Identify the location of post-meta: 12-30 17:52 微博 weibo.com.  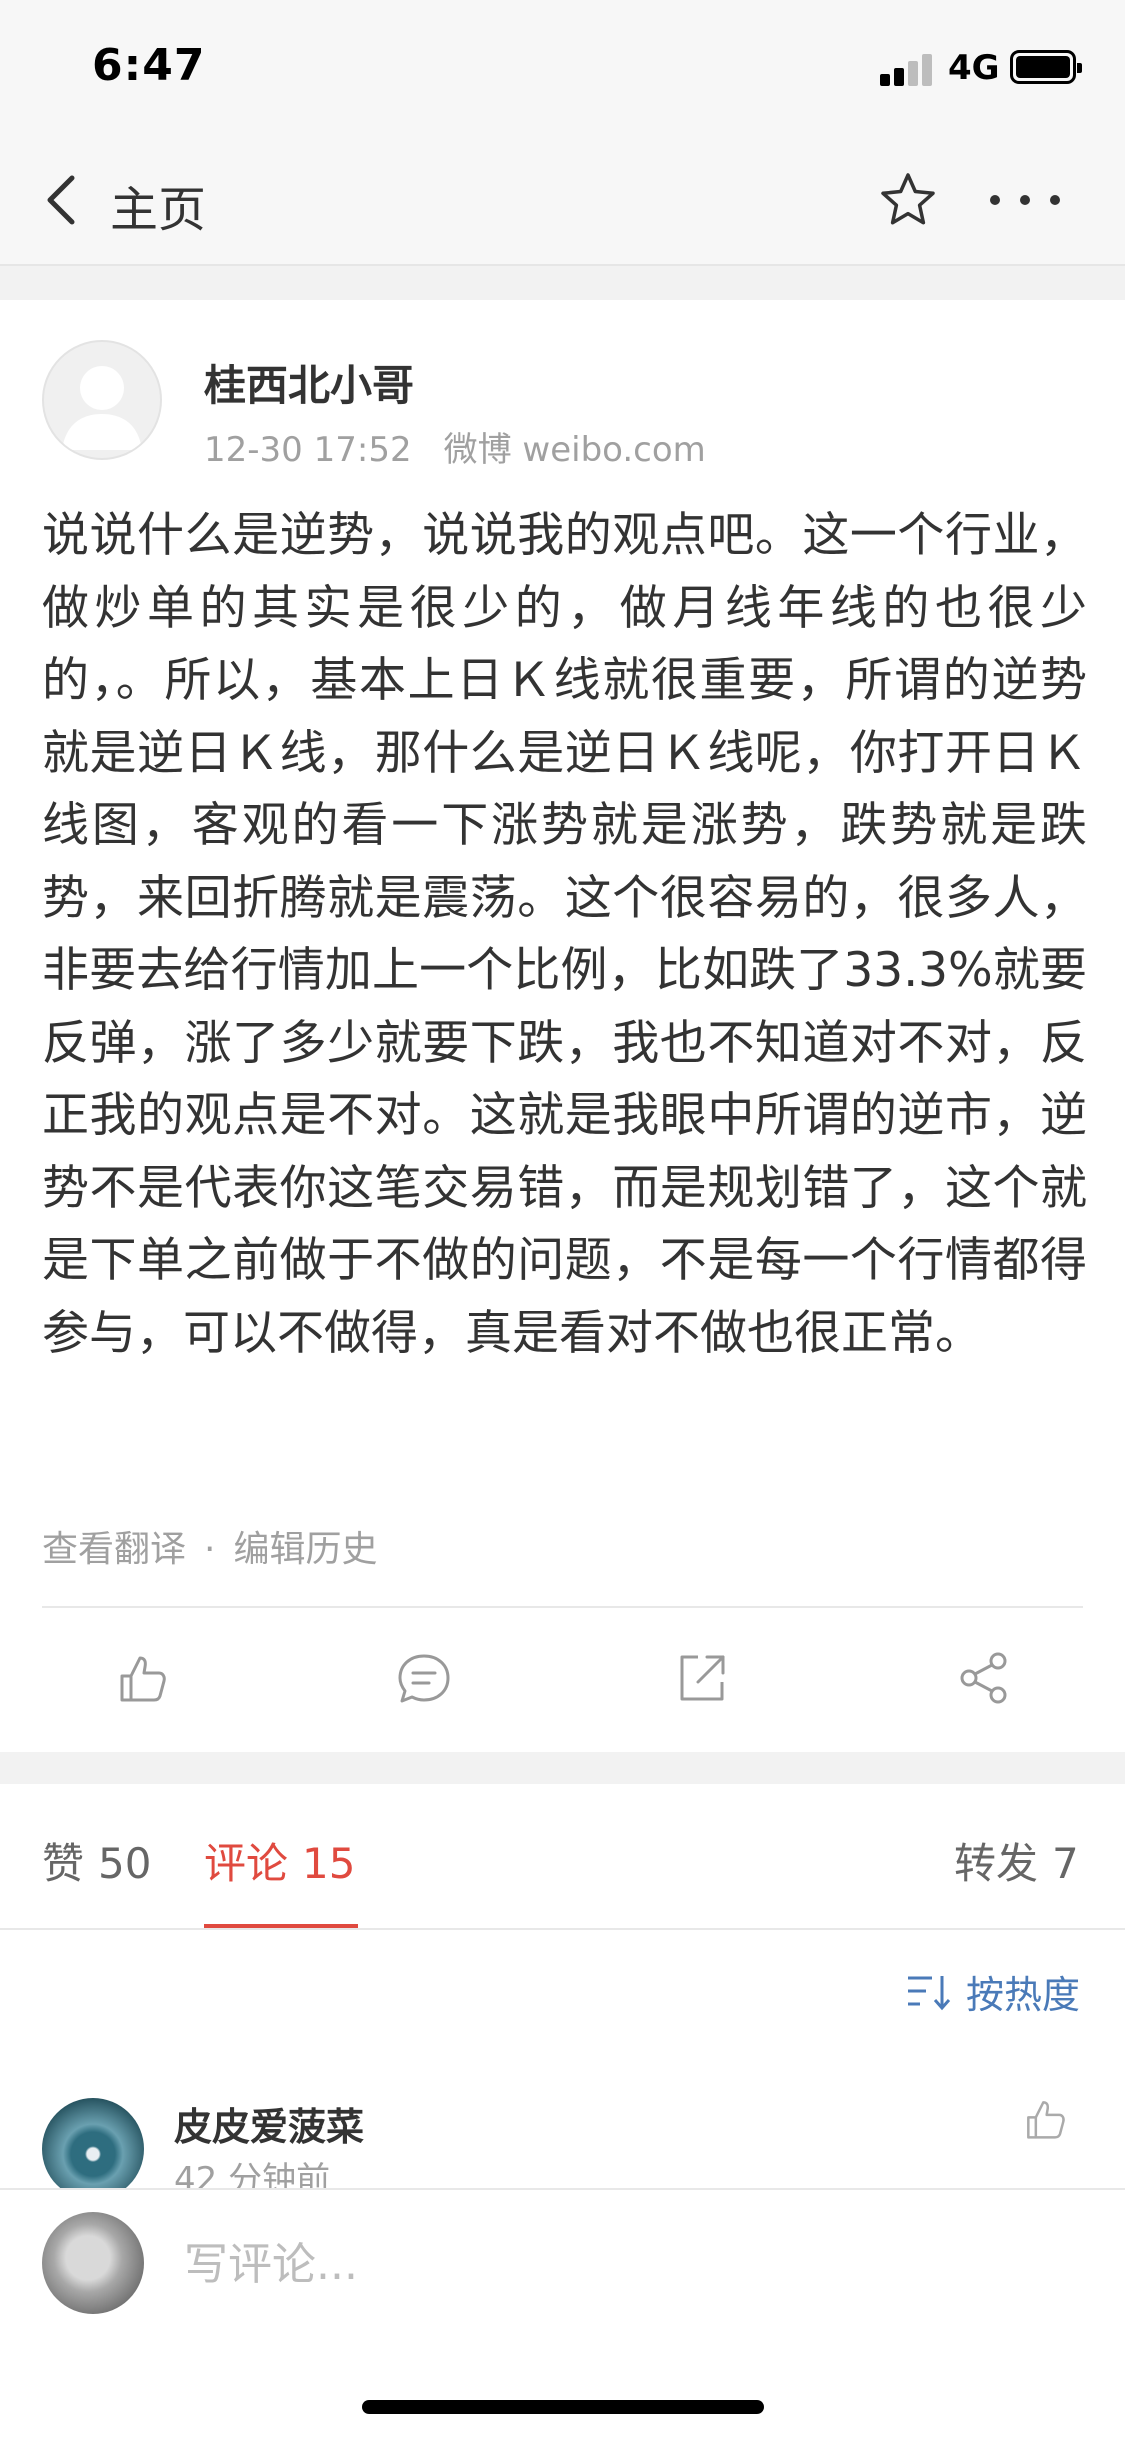
(455, 446).